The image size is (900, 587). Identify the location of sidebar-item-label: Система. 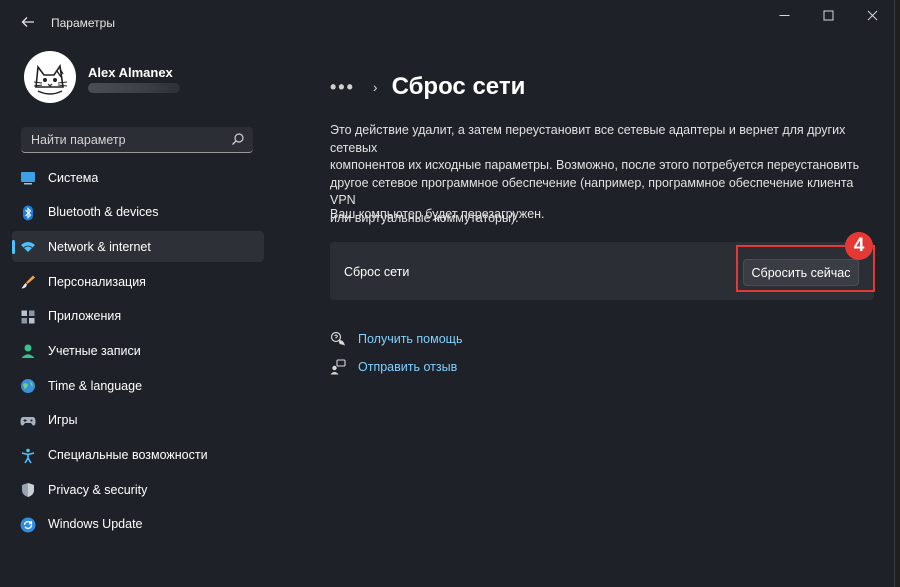
(73, 177).